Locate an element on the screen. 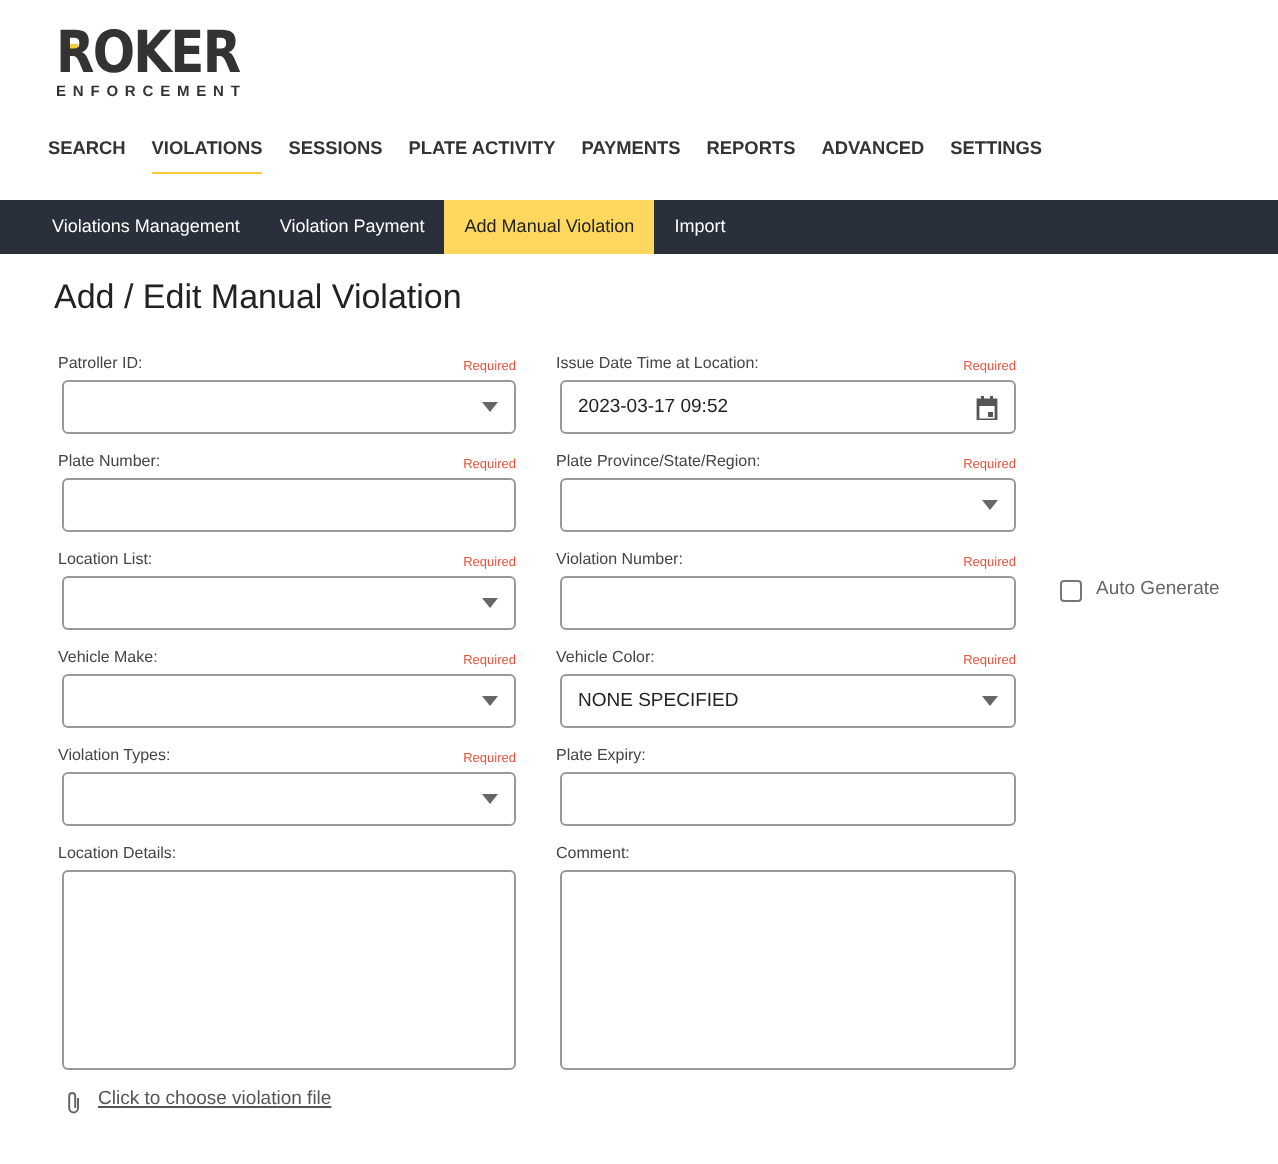  paperclip-icon is located at coordinates (74, 1101).